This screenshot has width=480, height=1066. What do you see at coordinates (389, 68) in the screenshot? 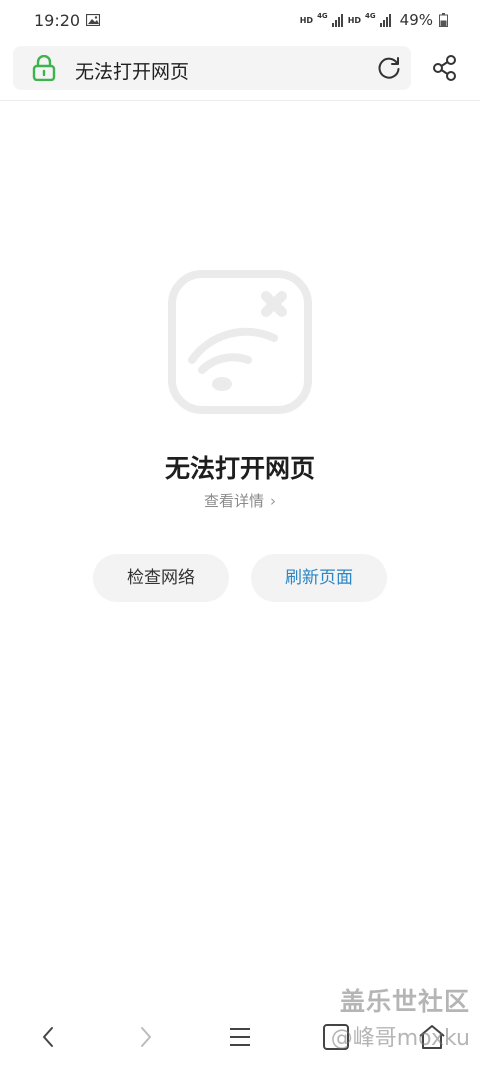
I see `reload-icon` at bounding box center [389, 68].